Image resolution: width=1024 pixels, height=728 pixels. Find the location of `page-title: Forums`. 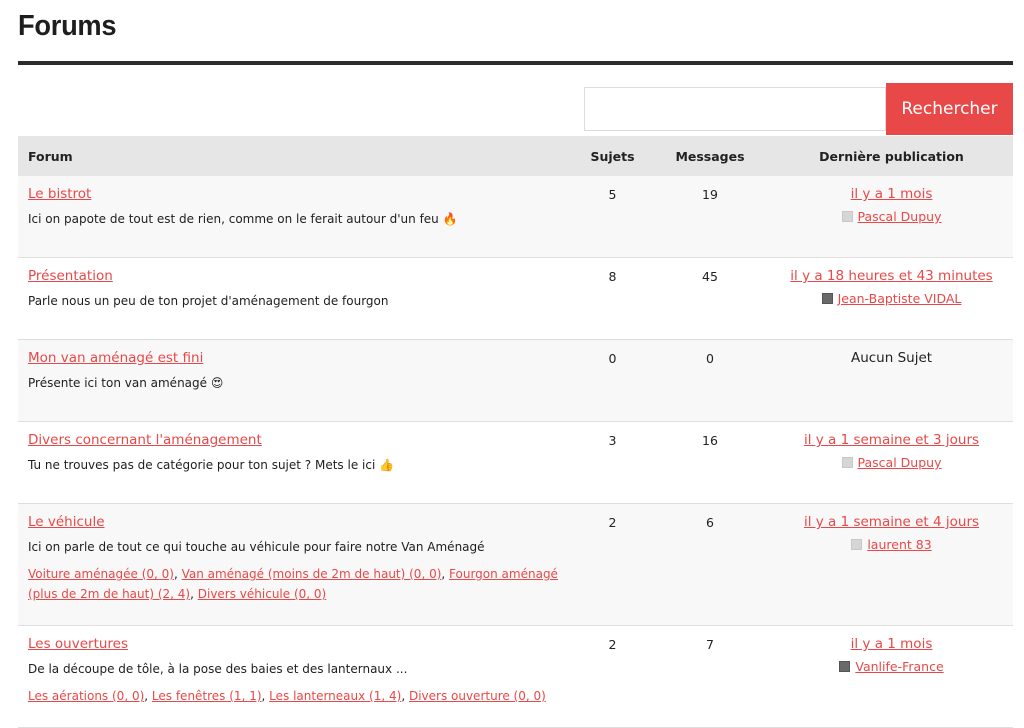

page-title: Forums is located at coordinates (67, 26).